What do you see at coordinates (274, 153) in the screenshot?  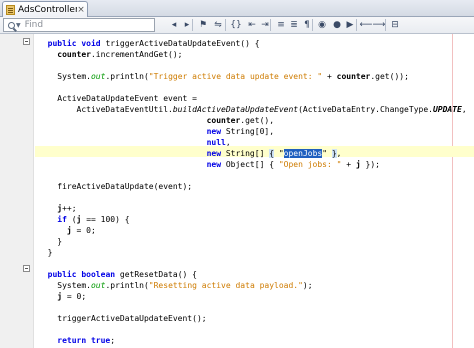 I see `code-line: new String[] { "openJobs" },` at bounding box center [274, 153].